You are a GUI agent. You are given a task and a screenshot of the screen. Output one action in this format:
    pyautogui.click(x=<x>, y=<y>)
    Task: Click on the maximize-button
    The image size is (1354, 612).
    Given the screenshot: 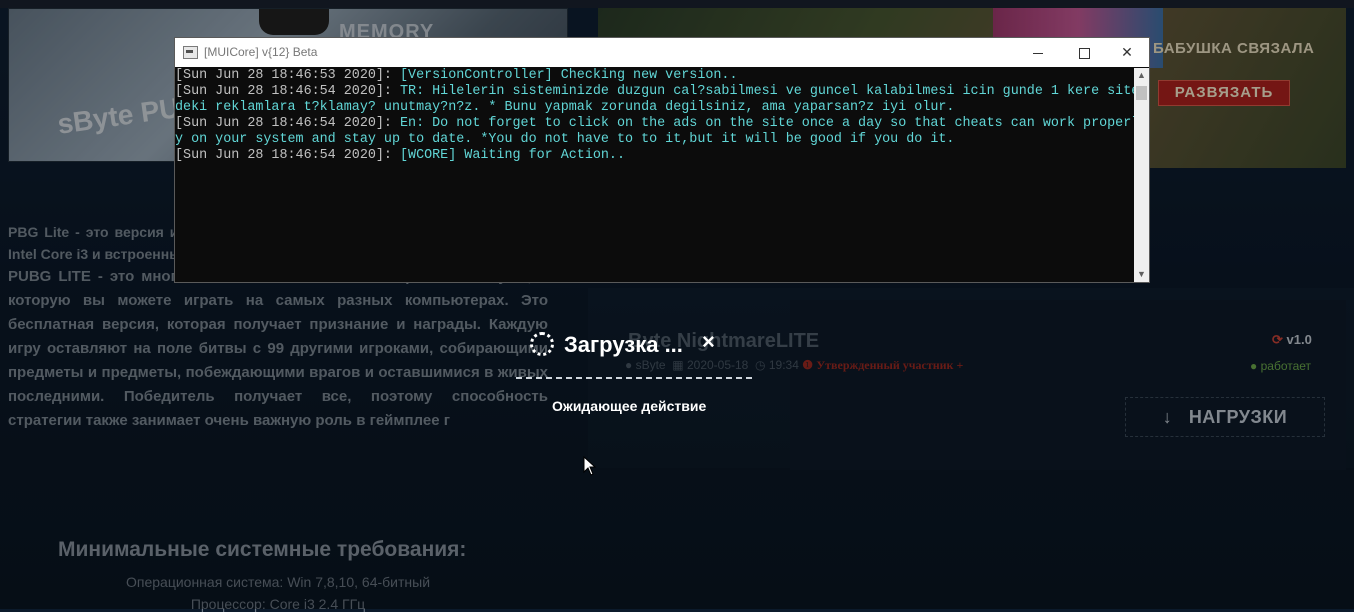 What is the action you would take?
    pyautogui.click(x=1084, y=52)
    